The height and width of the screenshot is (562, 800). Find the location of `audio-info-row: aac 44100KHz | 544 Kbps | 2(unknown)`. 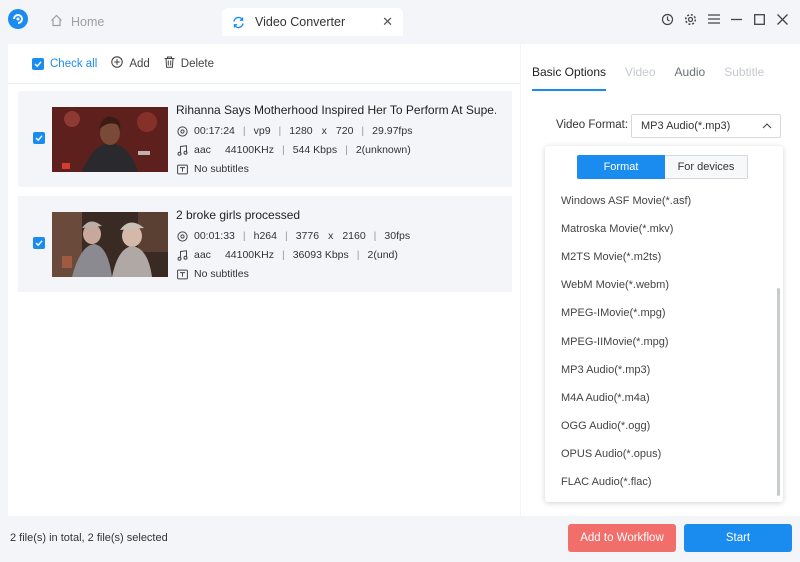

audio-info-row: aac 44100KHz | 544 Kbps | 2(unknown) is located at coordinates (293, 150).